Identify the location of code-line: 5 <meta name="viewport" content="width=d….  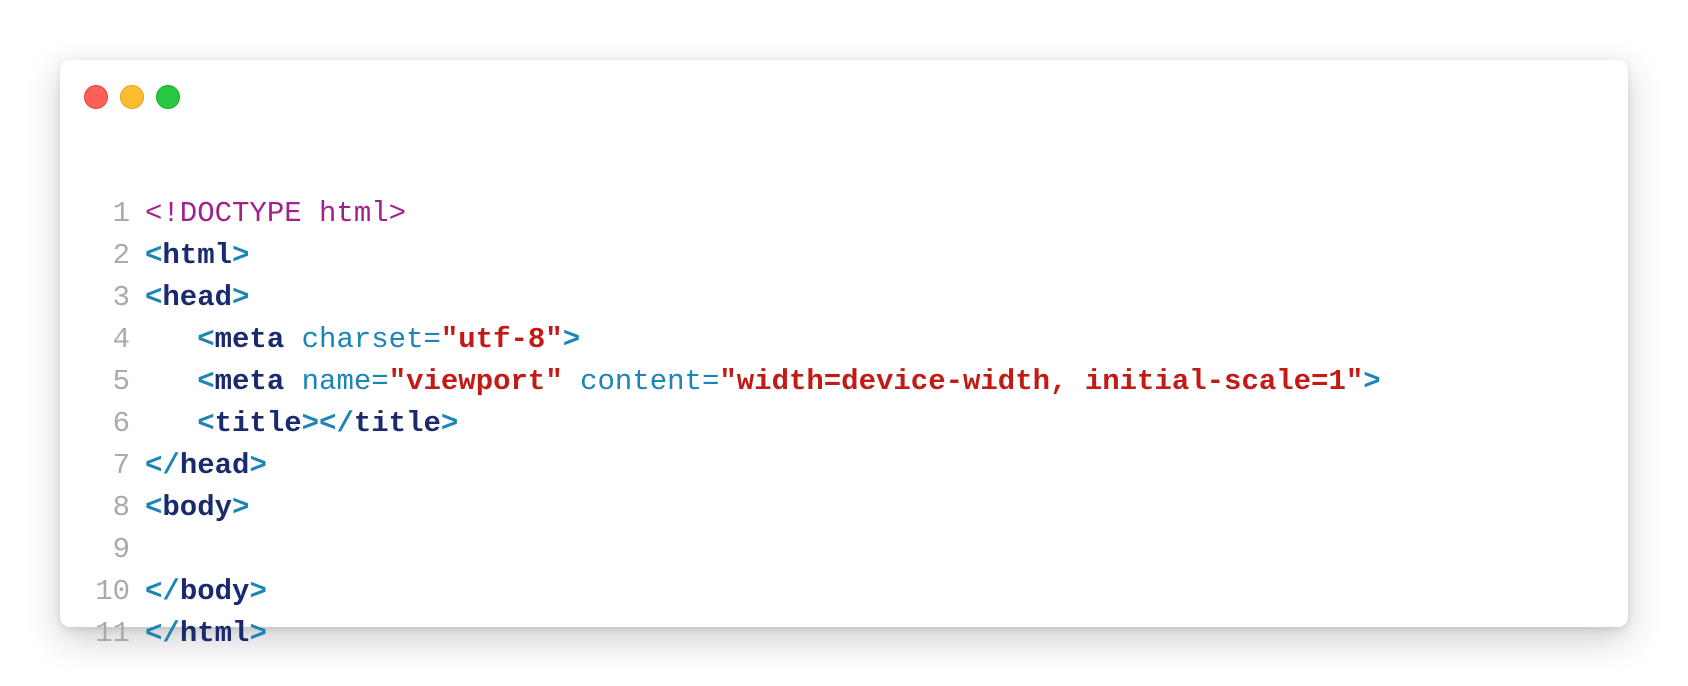
(720, 382).